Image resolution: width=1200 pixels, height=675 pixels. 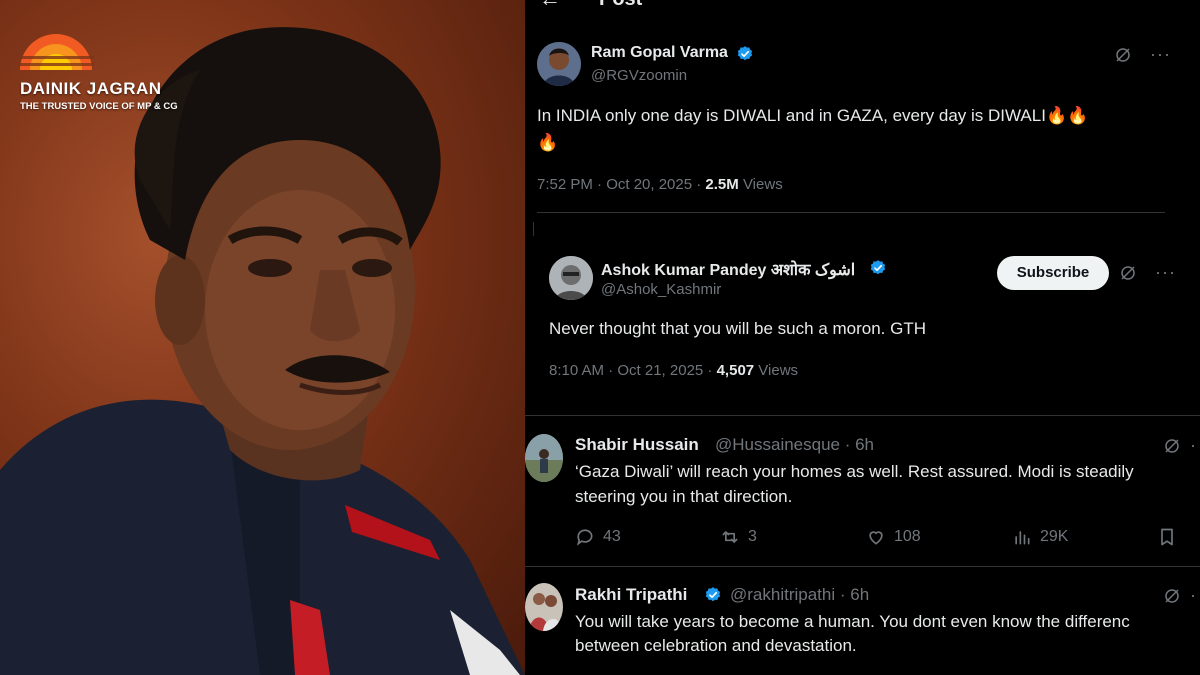 I want to click on like-count: 108, so click(x=907, y=536).